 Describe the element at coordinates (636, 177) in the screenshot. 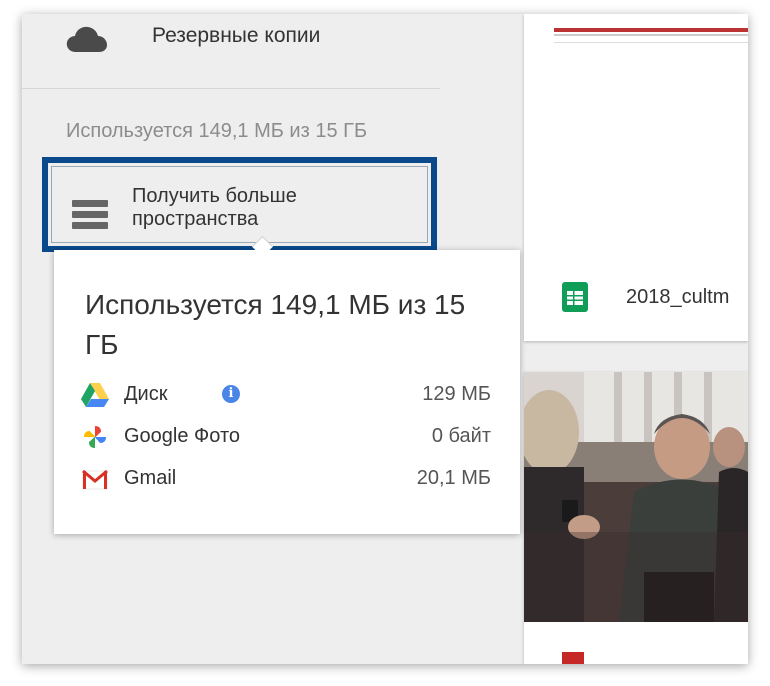

I see `file-card: 2018_cultm` at that location.